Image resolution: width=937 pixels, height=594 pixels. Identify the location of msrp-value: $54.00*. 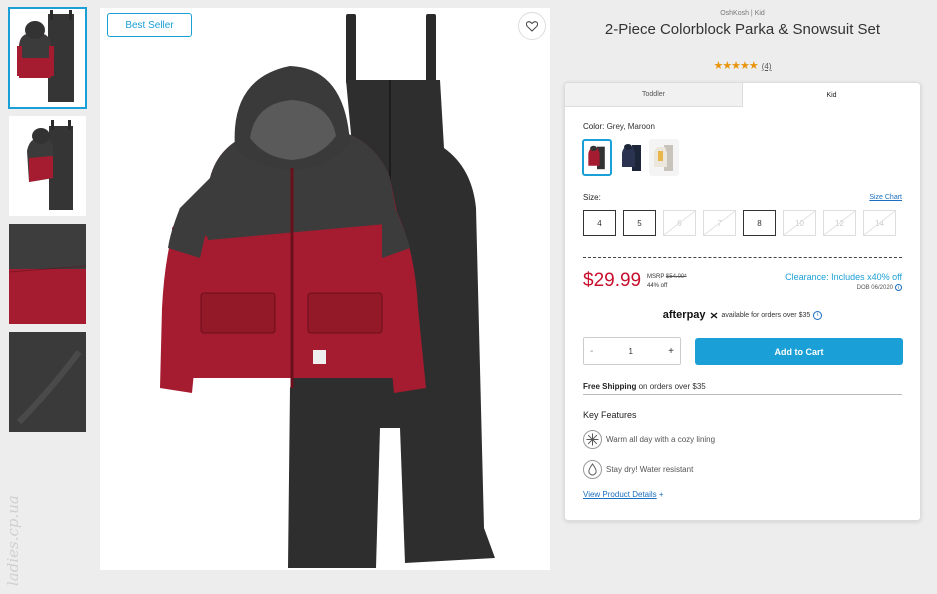
(676, 277).